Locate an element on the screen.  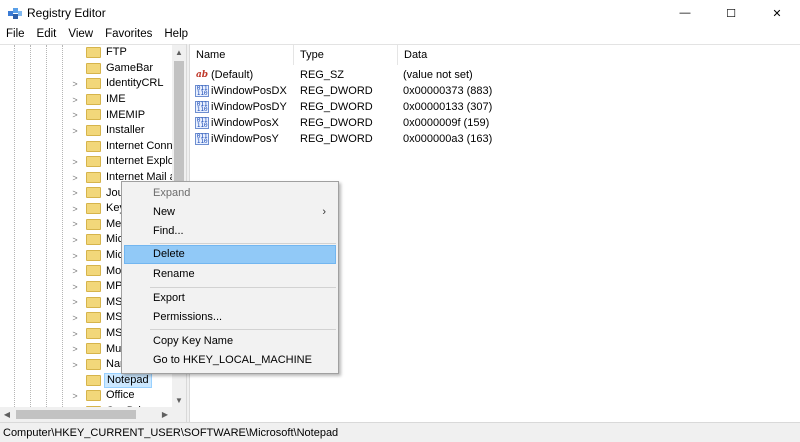
maximize-button: ☐ is located at coordinates (731, 13).